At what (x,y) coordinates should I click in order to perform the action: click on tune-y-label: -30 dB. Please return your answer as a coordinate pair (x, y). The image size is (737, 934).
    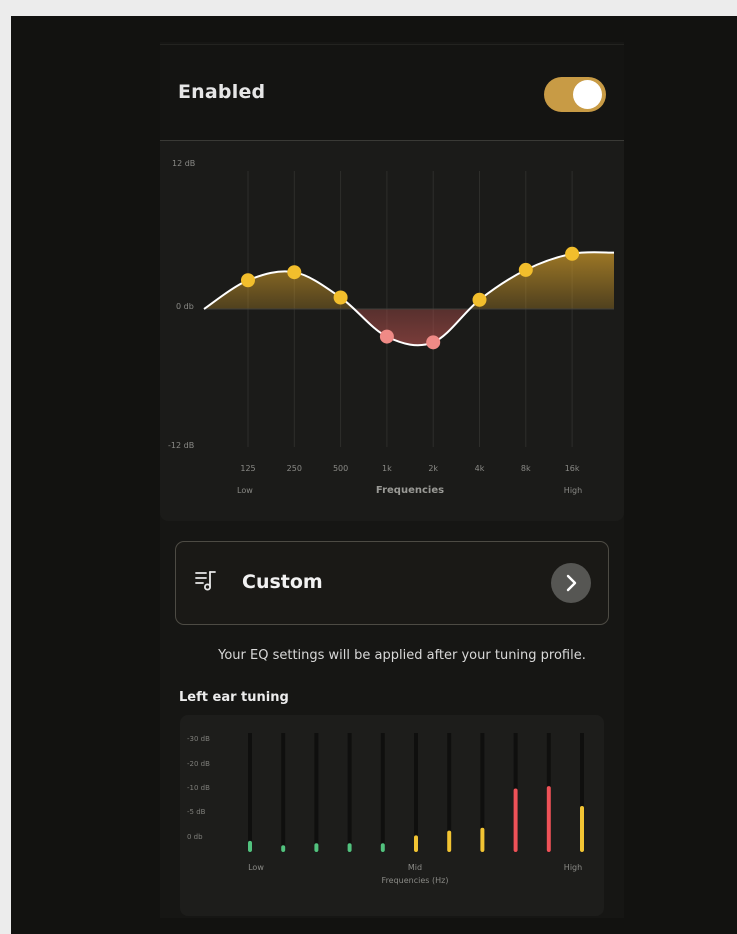
    Looking at the image, I should click on (198, 739).